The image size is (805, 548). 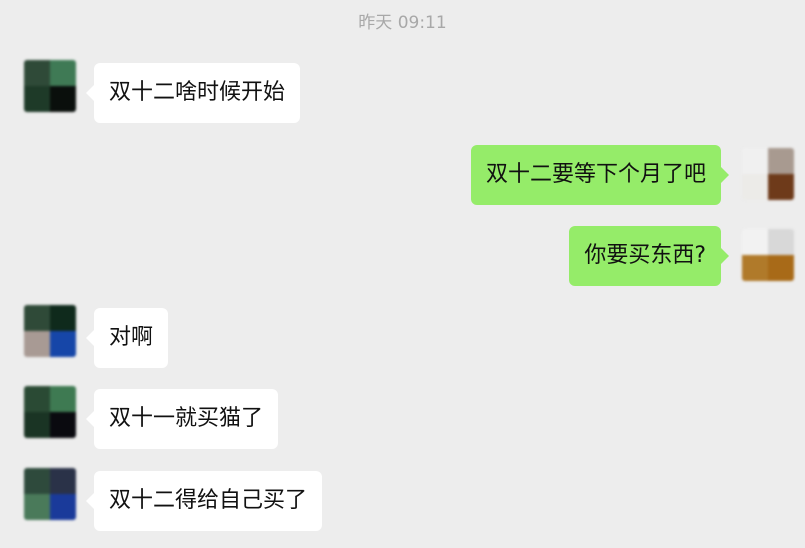 I want to click on message-bubble-incoming: 双十二啥时候开始, so click(x=193, y=93).